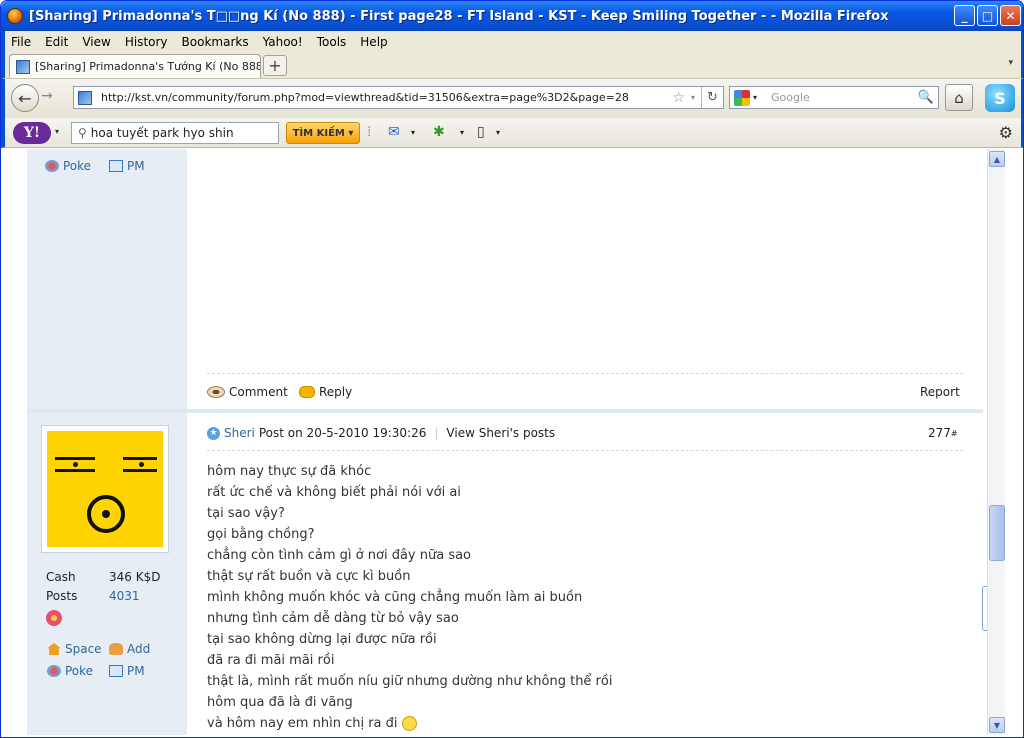 The image size is (1024, 738). I want to click on menu-view: View, so click(96, 42).